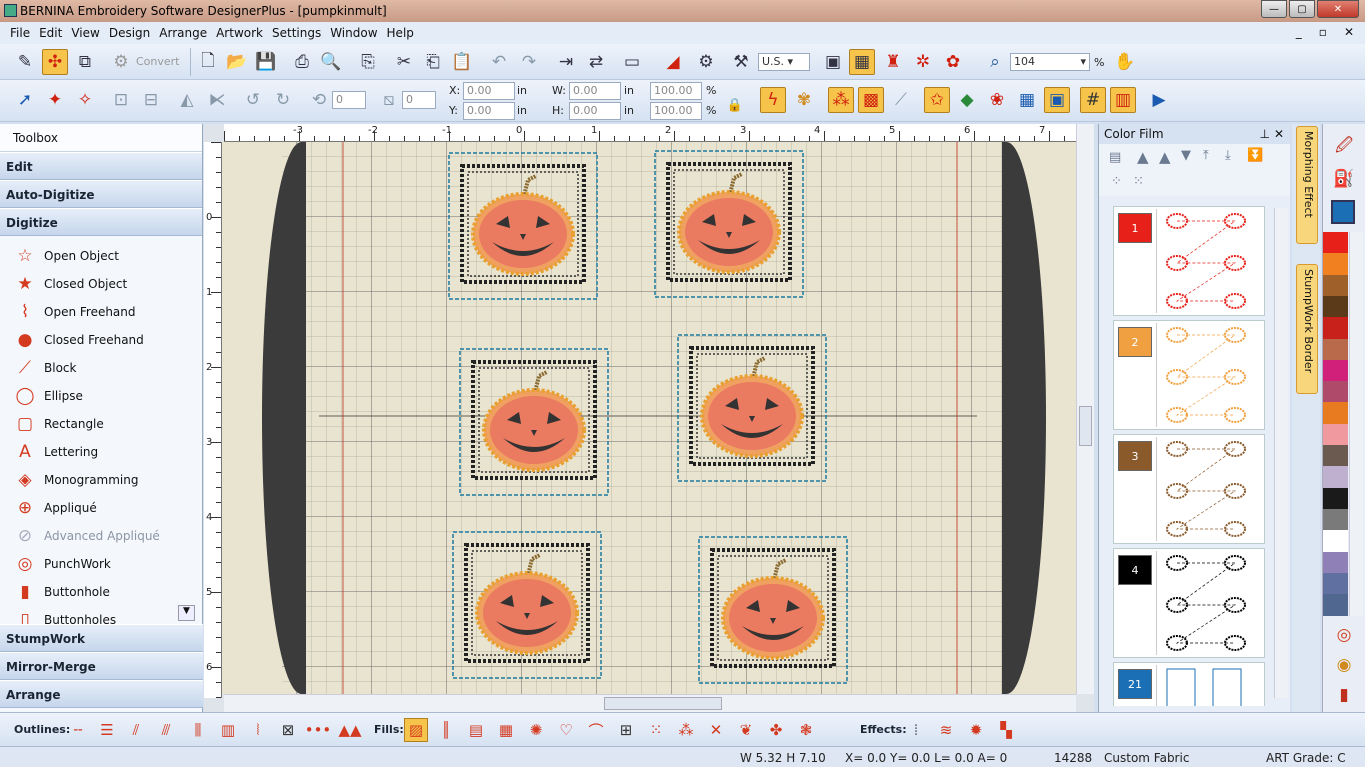 This screenshot has height=767, width=1365. I want to click on menu-help: Help, so click(400, 33).